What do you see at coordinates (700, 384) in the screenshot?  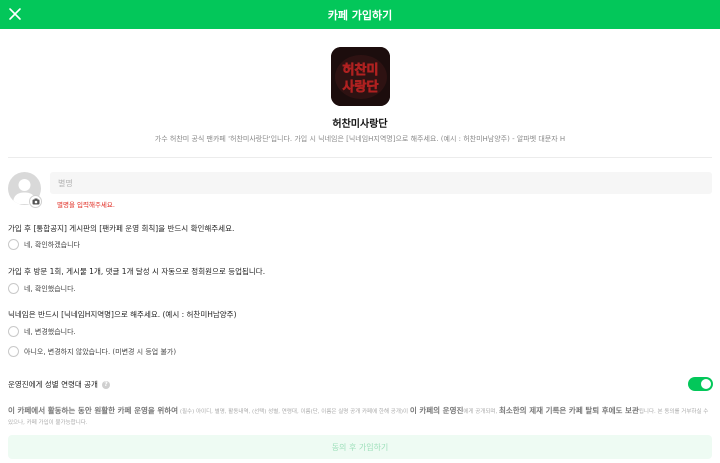 I see `gender-age-toggle` at bounding box center [700, 384].